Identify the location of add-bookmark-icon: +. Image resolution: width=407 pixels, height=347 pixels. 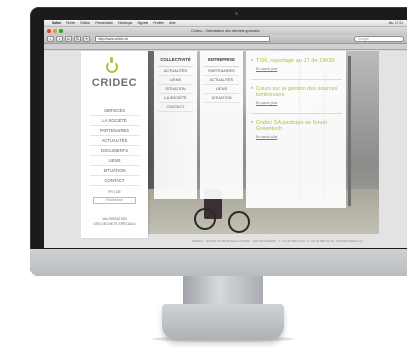
(86, 39).